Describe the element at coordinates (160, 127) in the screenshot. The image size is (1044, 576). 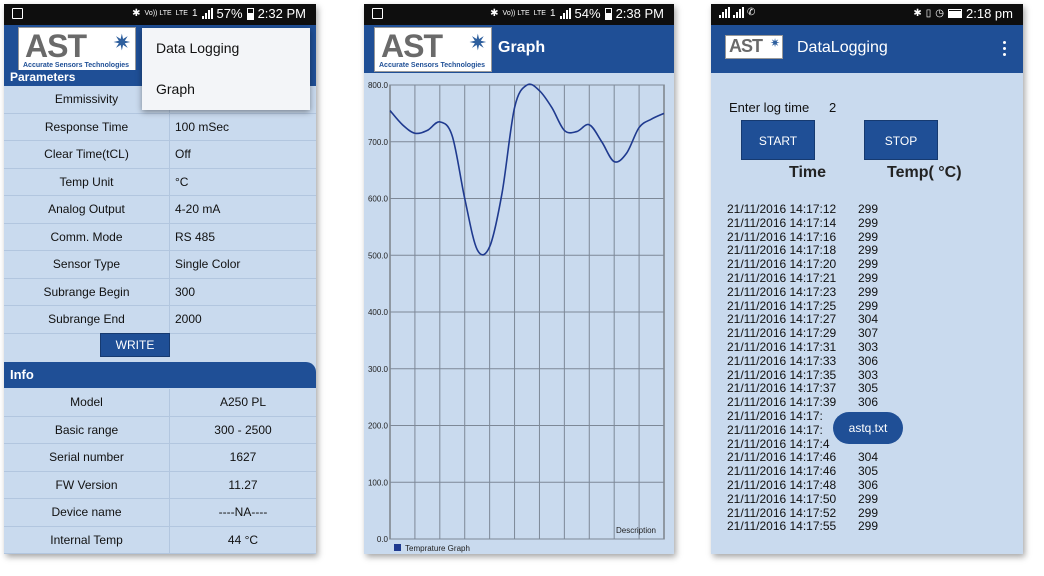
I see `param-row: Response Time 100 mSec` at that location.